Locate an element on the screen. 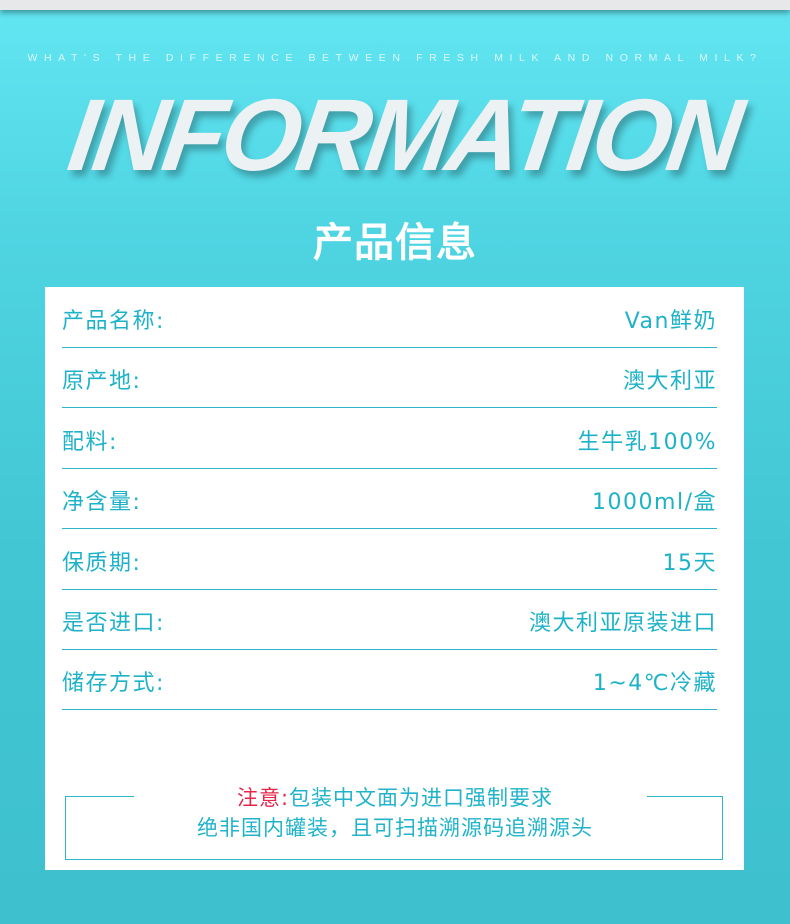  notice-warning-label: 注意: is located at coordinates (263, 798).